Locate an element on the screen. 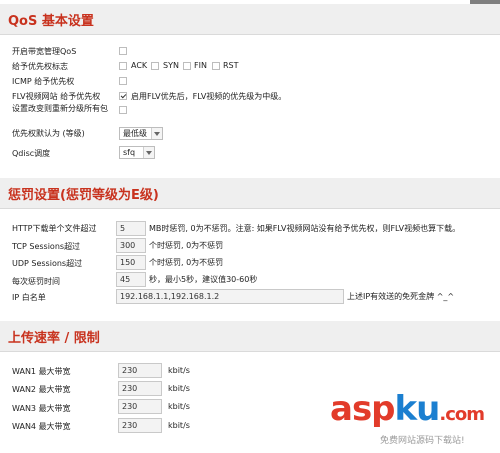 The height and width of the screenshot is (453, 500). enable-qos-label: 开启带宽管理QoS is located at coordinates (44, 51).